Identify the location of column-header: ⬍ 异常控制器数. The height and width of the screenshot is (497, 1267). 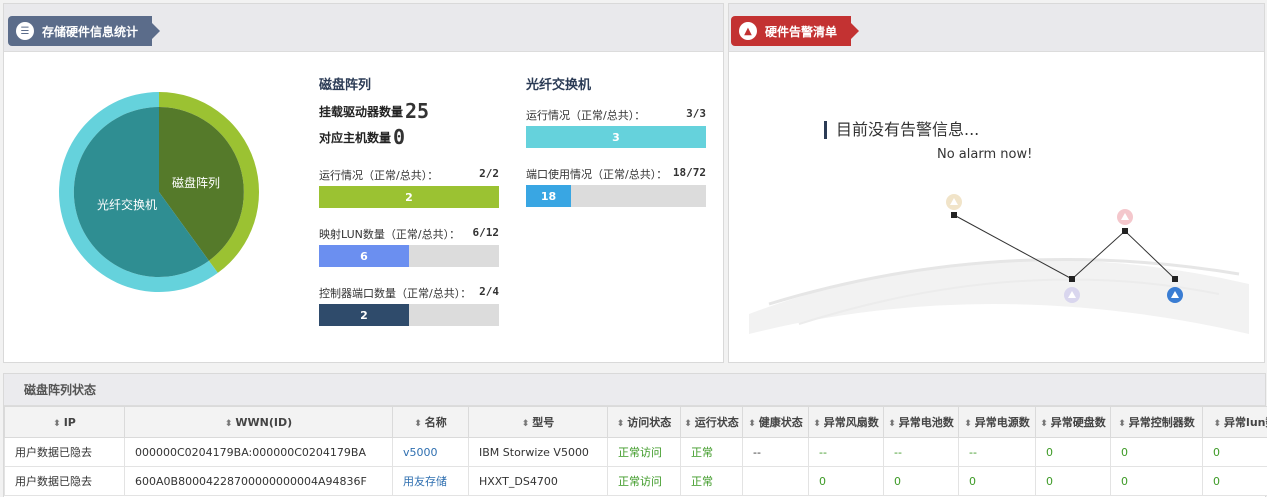
(1156, 422).